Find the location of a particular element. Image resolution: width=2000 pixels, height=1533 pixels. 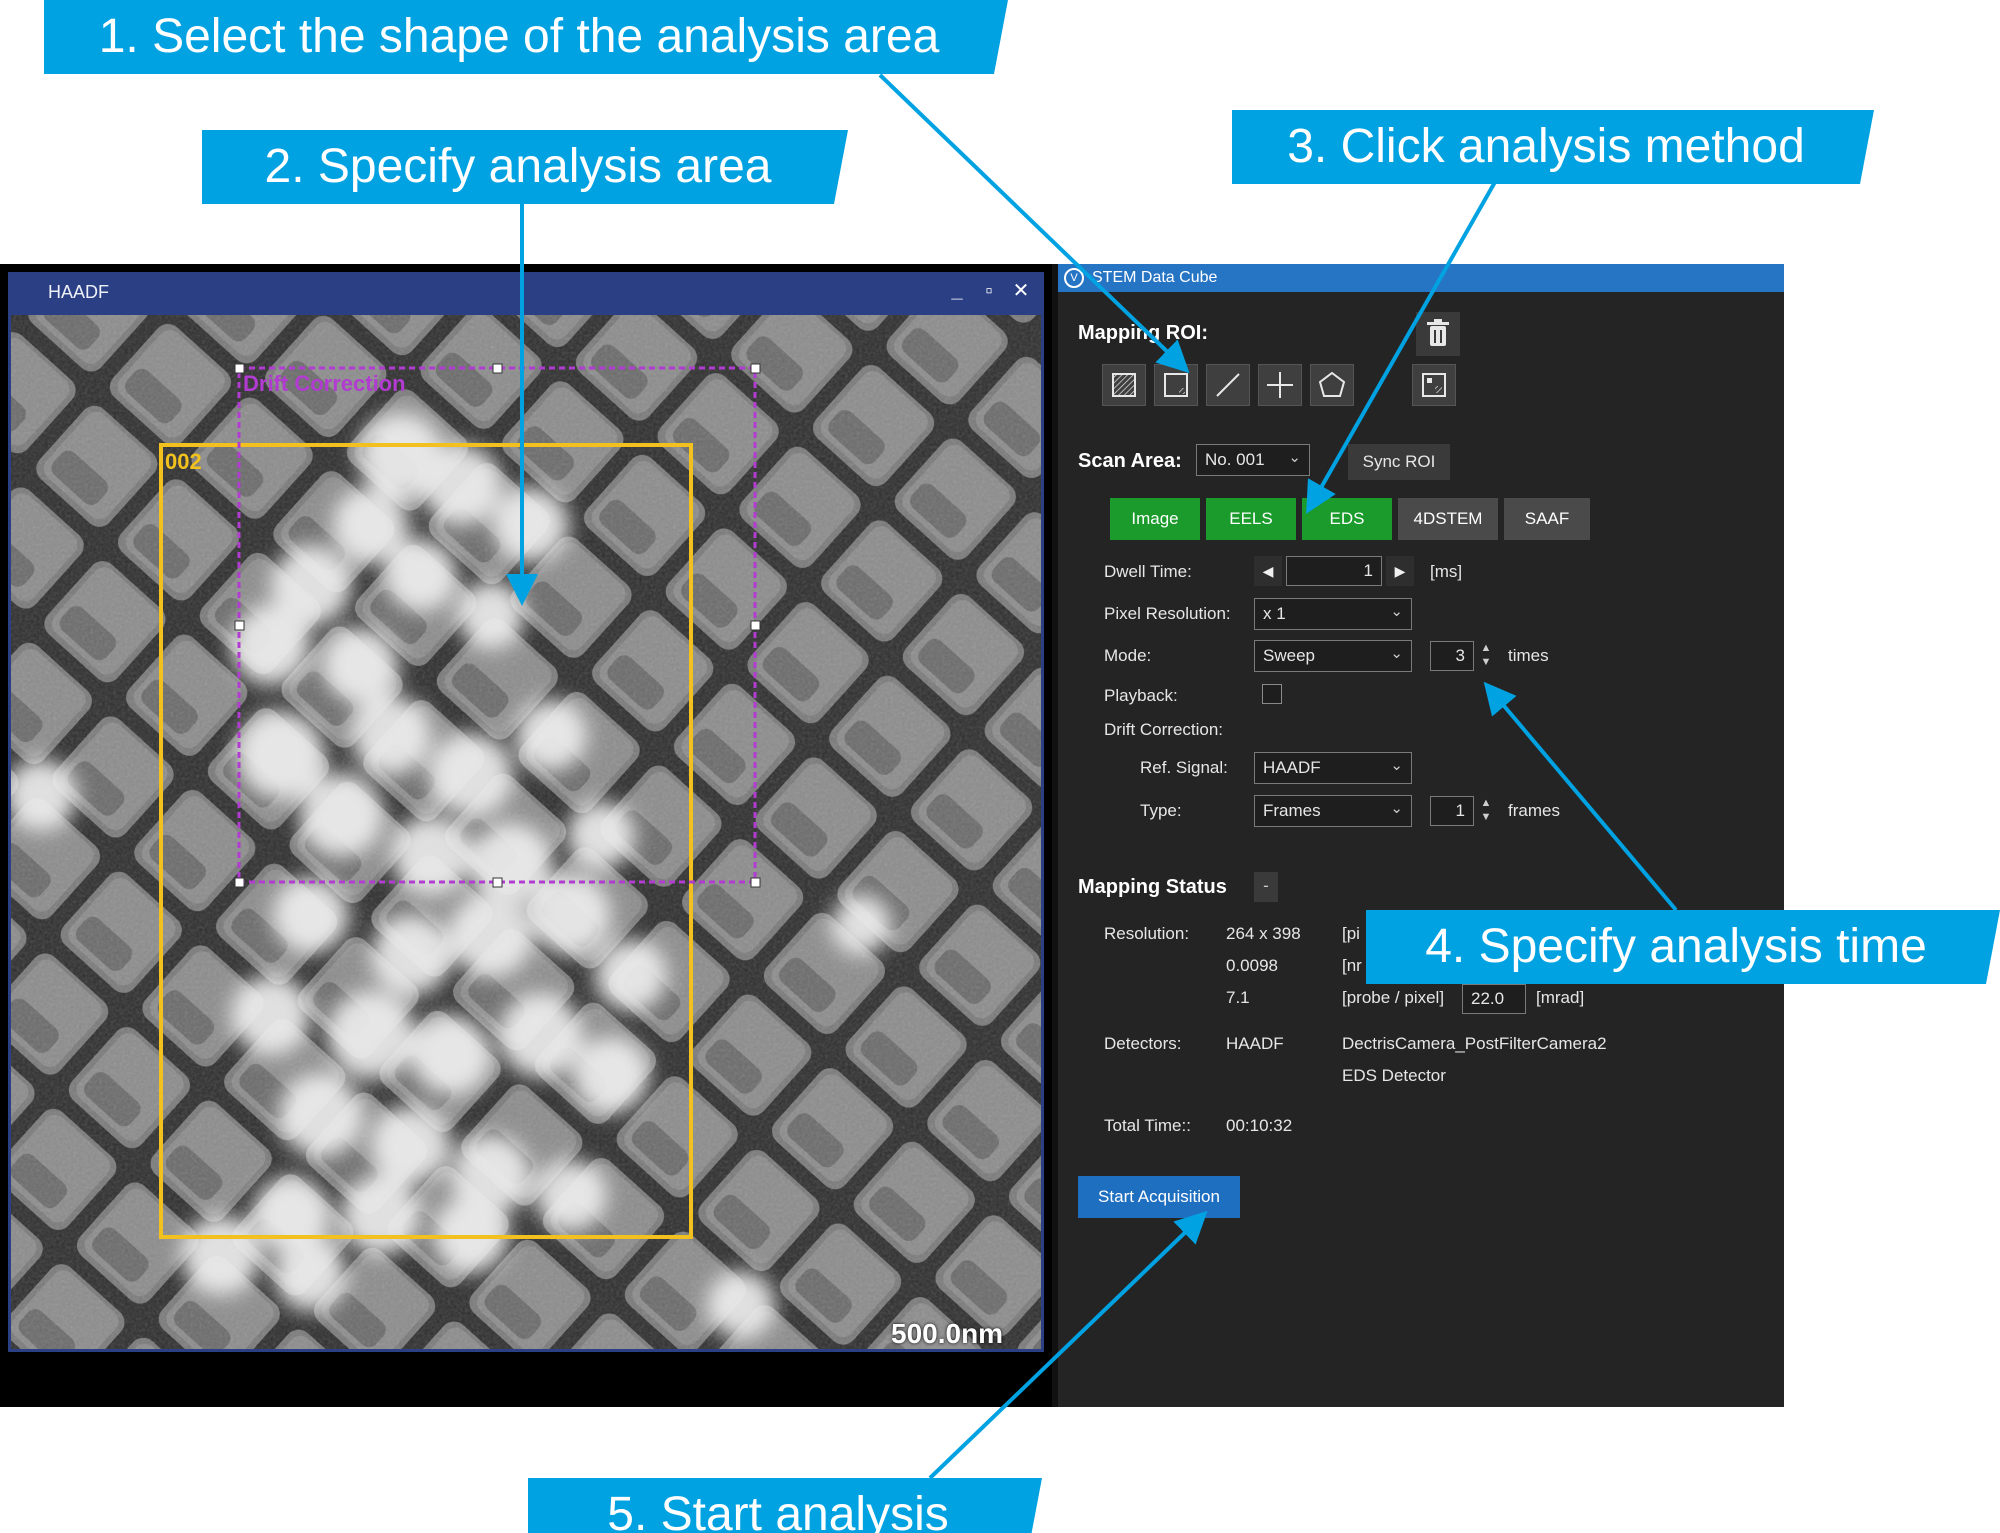

dwell-decrease-icon: ◀ is located at coordinates (1268, 571).